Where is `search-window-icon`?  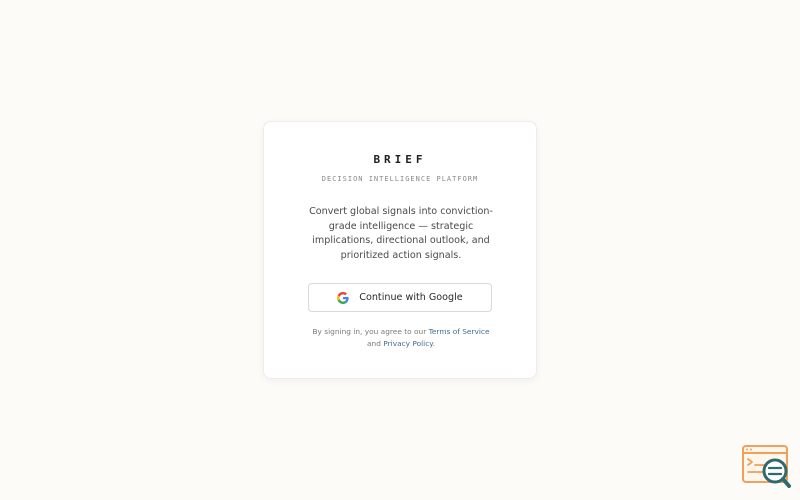
search-window-icon is located at coordinates (767, 467).